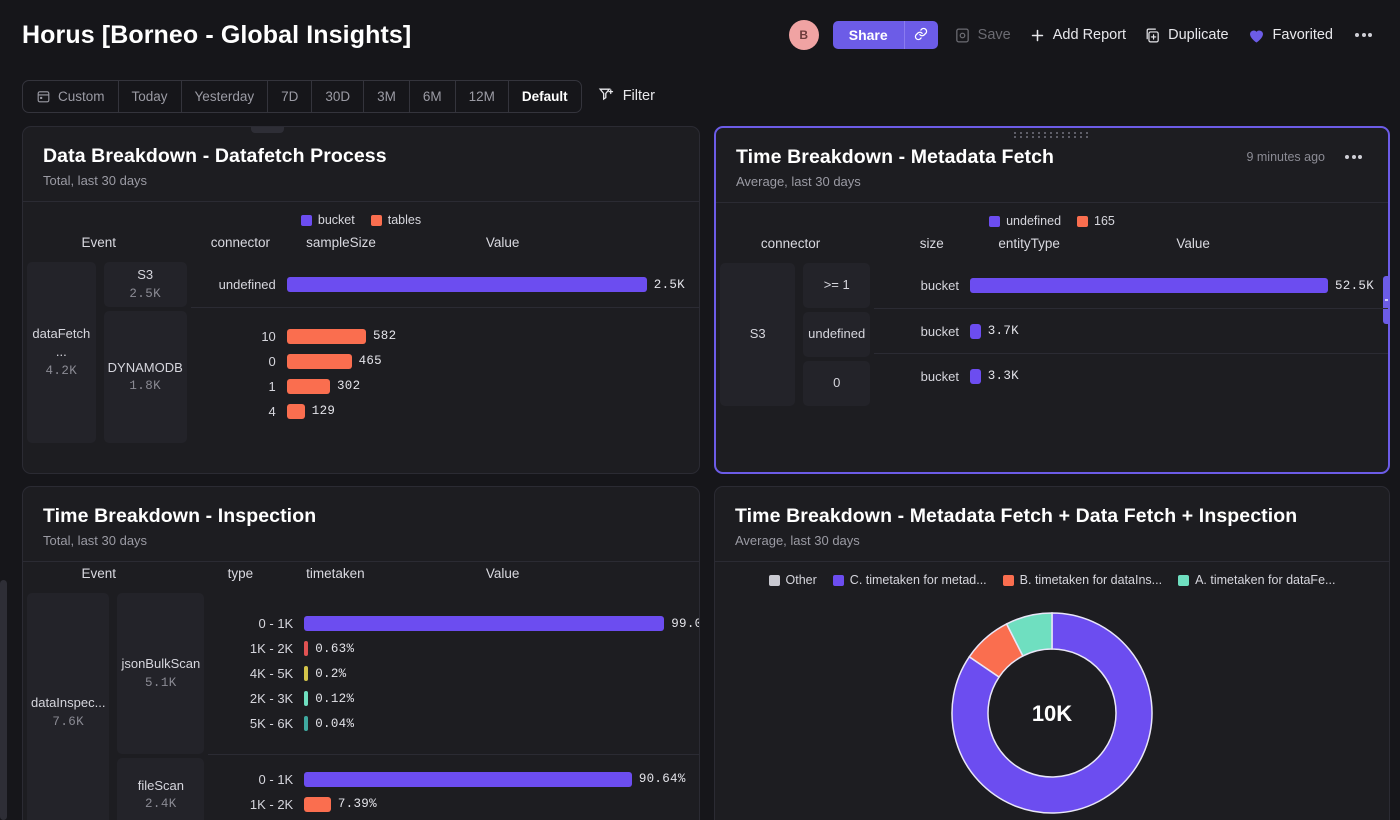 This screenshot has width=1400, height=820. What do you see at coordinates (271, 673) in the screenshot?
I see `bar-row-label: 4K - 5K` at bounding box center [271, 673].